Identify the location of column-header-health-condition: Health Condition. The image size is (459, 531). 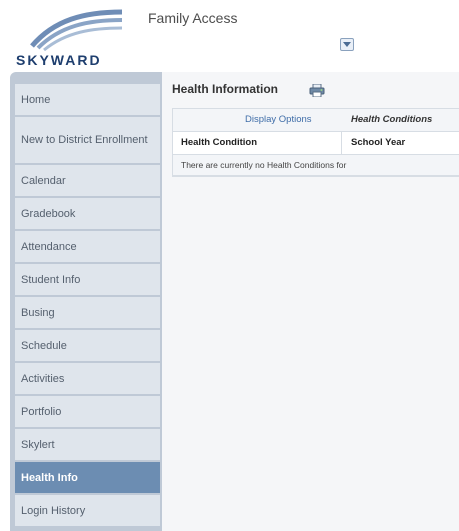
(219, 142).